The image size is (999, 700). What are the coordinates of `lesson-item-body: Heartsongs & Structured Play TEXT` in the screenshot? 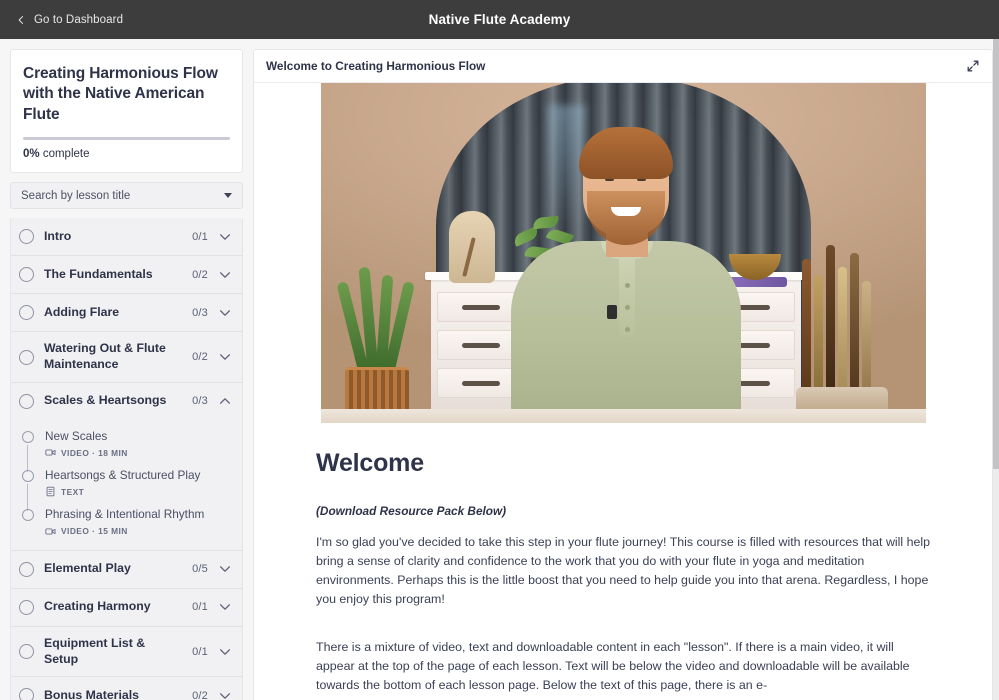 It's located at (138, 482).